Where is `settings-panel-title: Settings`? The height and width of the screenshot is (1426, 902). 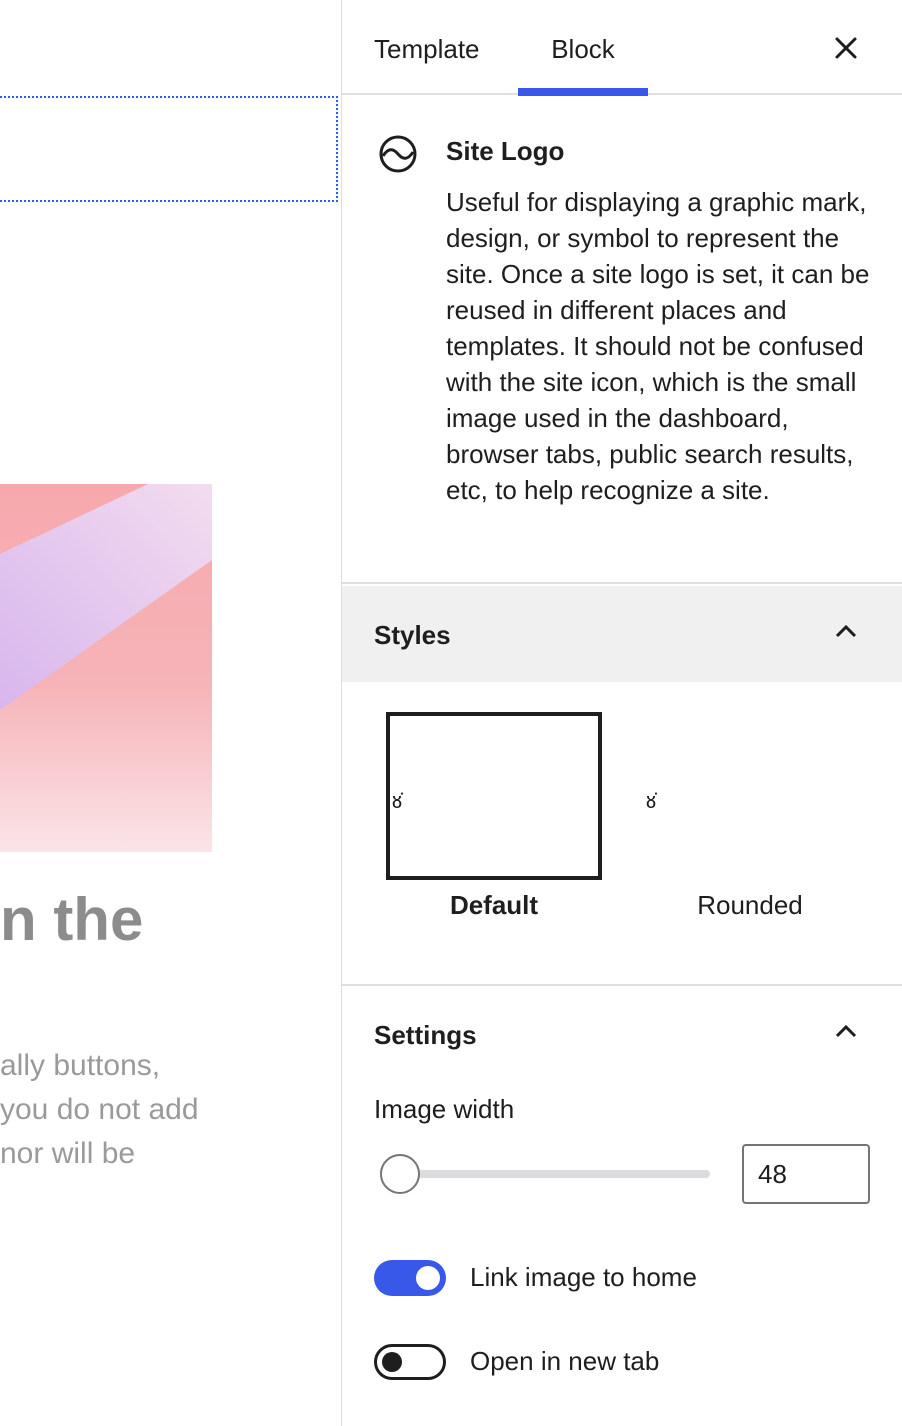
settings-panel-title: Settings is located at coordinates (425, 1035).